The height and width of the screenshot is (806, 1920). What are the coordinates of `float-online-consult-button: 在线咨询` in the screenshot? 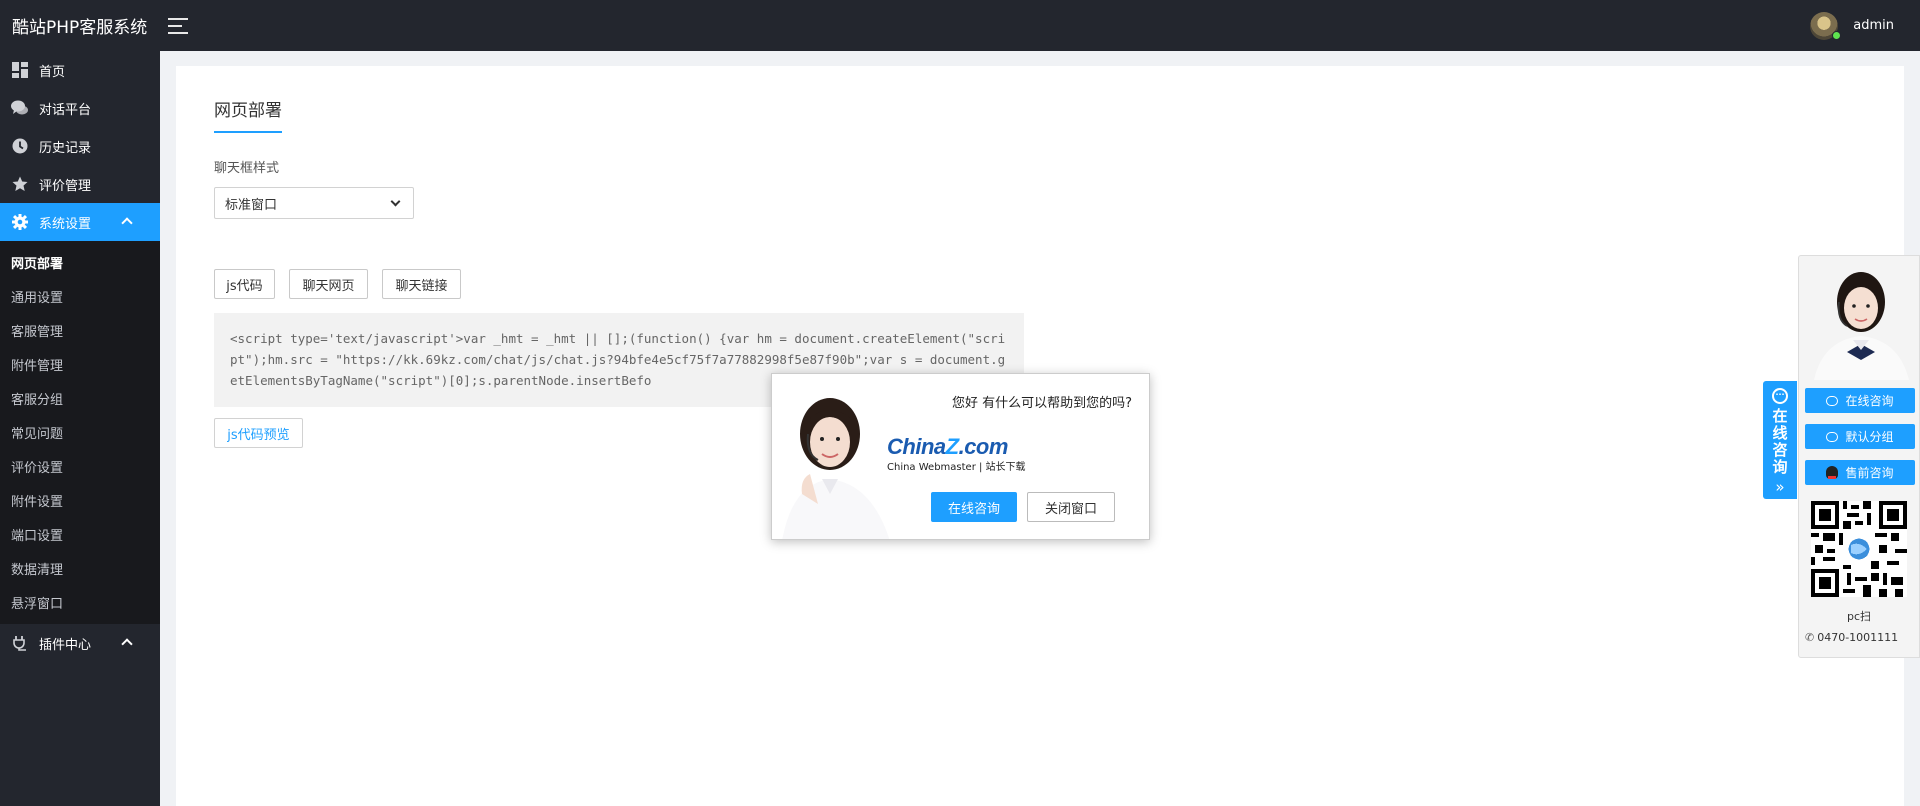 It's located at (1860, 400).